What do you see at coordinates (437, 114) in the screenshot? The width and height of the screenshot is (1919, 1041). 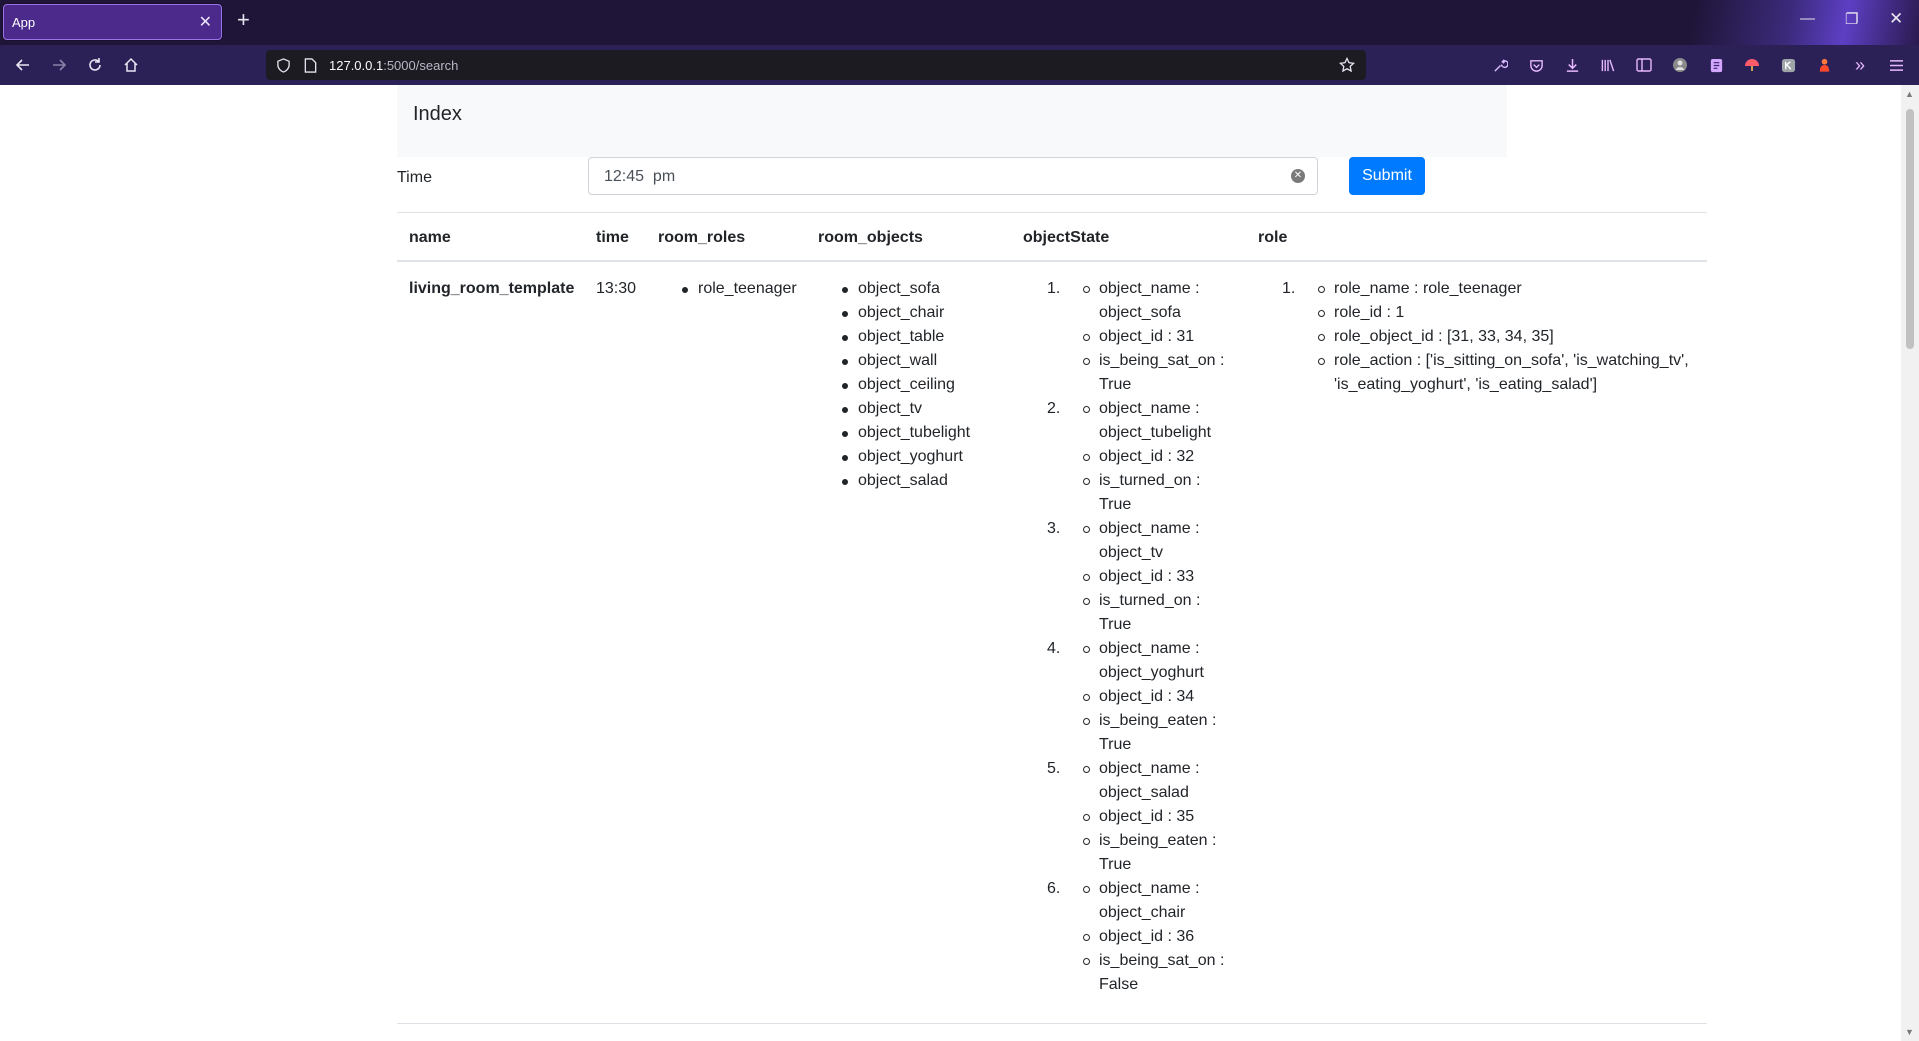 I see `page-title: Index` at bounding box center [437, 114].